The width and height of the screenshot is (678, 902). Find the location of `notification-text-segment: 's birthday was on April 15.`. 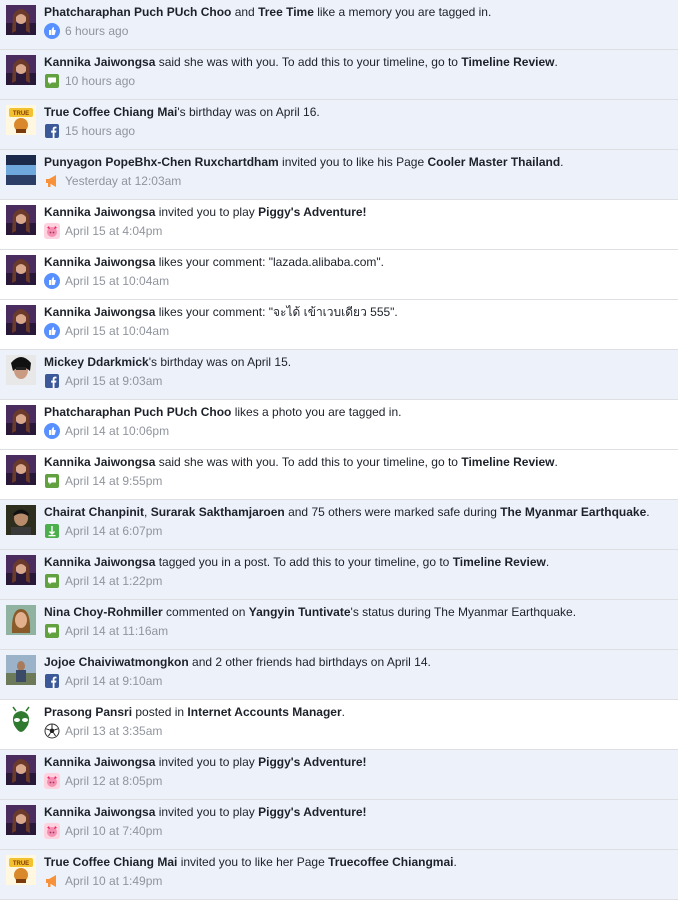

notification-text-segment: 's birthday was on April 15. is located at coordinates (220, 362).